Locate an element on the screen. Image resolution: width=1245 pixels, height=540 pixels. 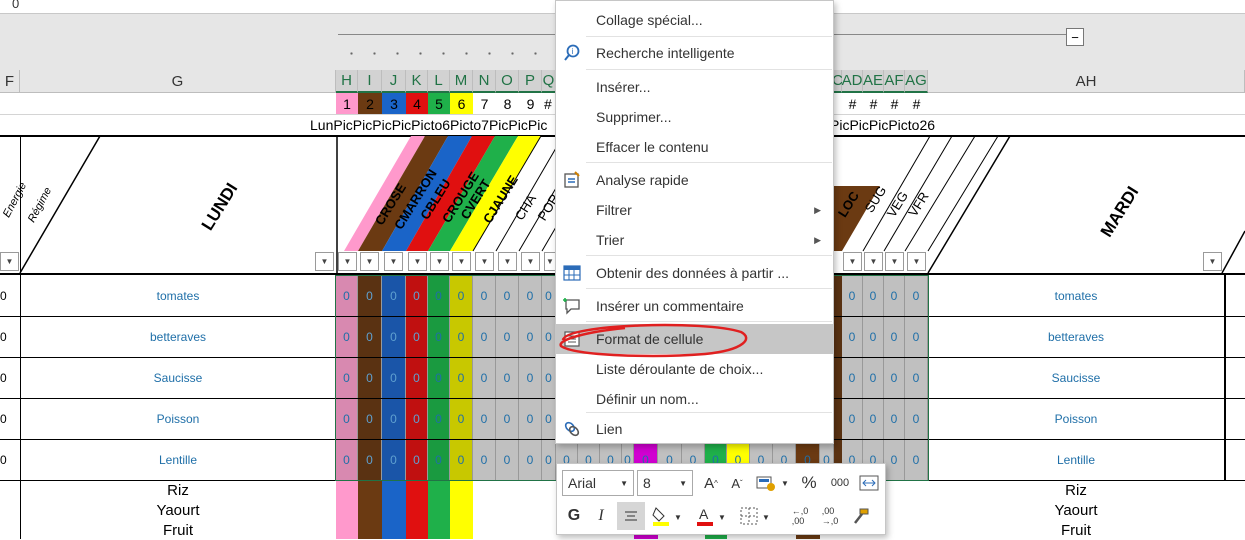
food-cell-right: Lentille is located at coordinates (1076, 460).